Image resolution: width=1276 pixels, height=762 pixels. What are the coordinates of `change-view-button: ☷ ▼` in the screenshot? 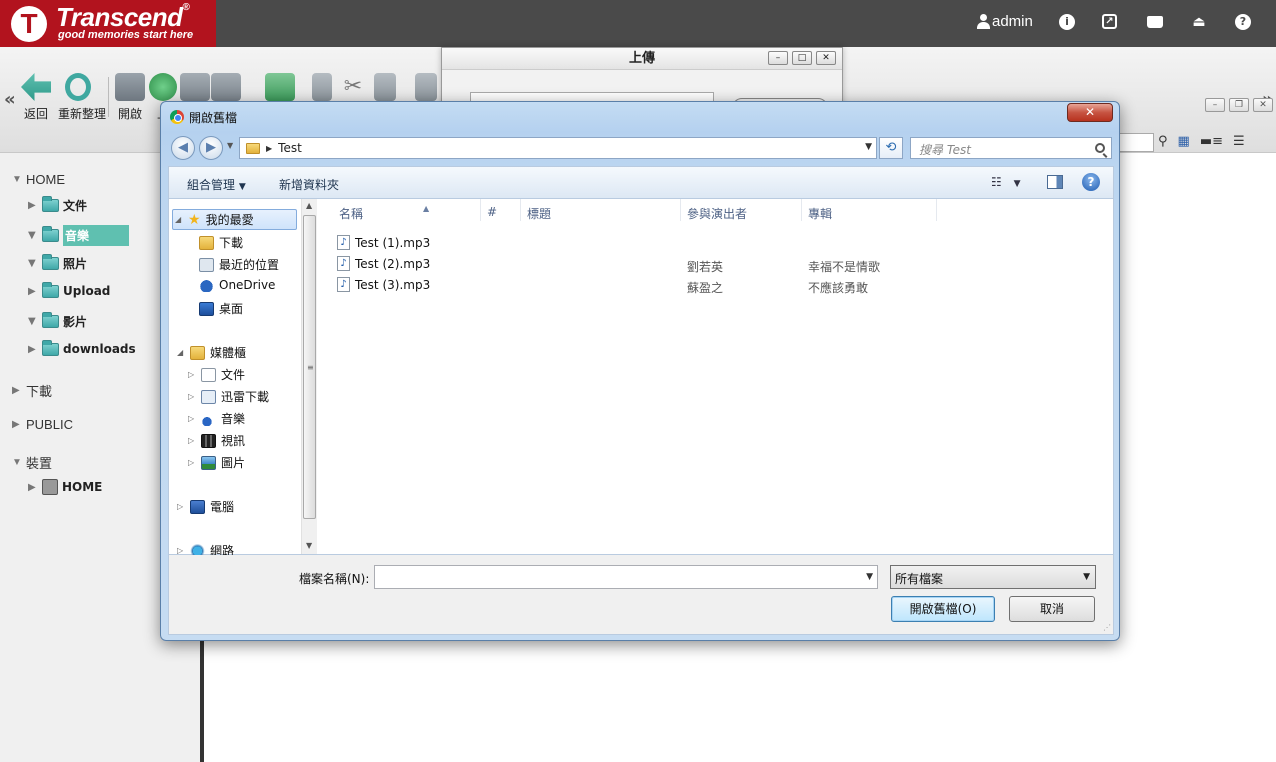 It's located at (1006, 182).